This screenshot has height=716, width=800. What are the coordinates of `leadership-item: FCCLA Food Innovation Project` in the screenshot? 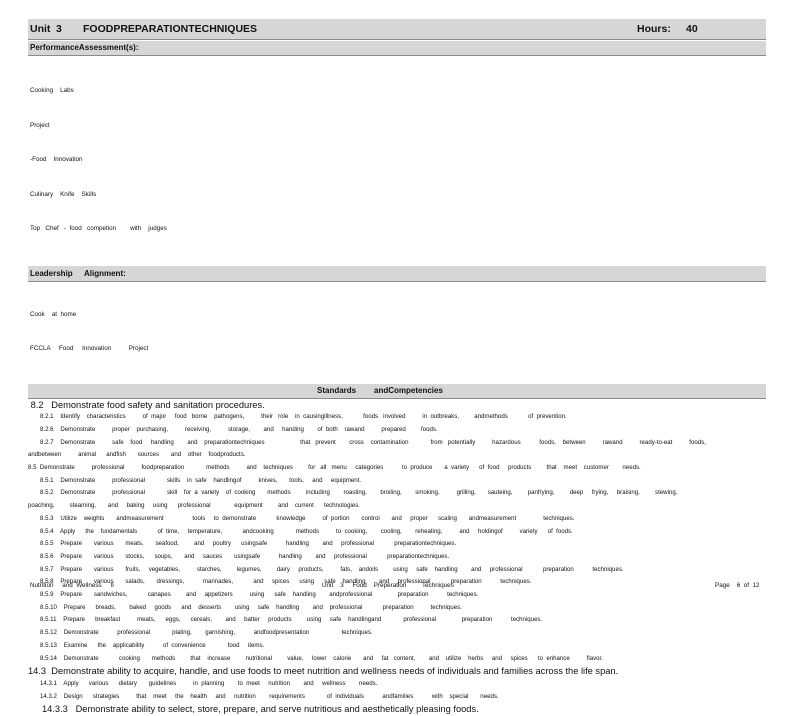 It's located at (398, 349).